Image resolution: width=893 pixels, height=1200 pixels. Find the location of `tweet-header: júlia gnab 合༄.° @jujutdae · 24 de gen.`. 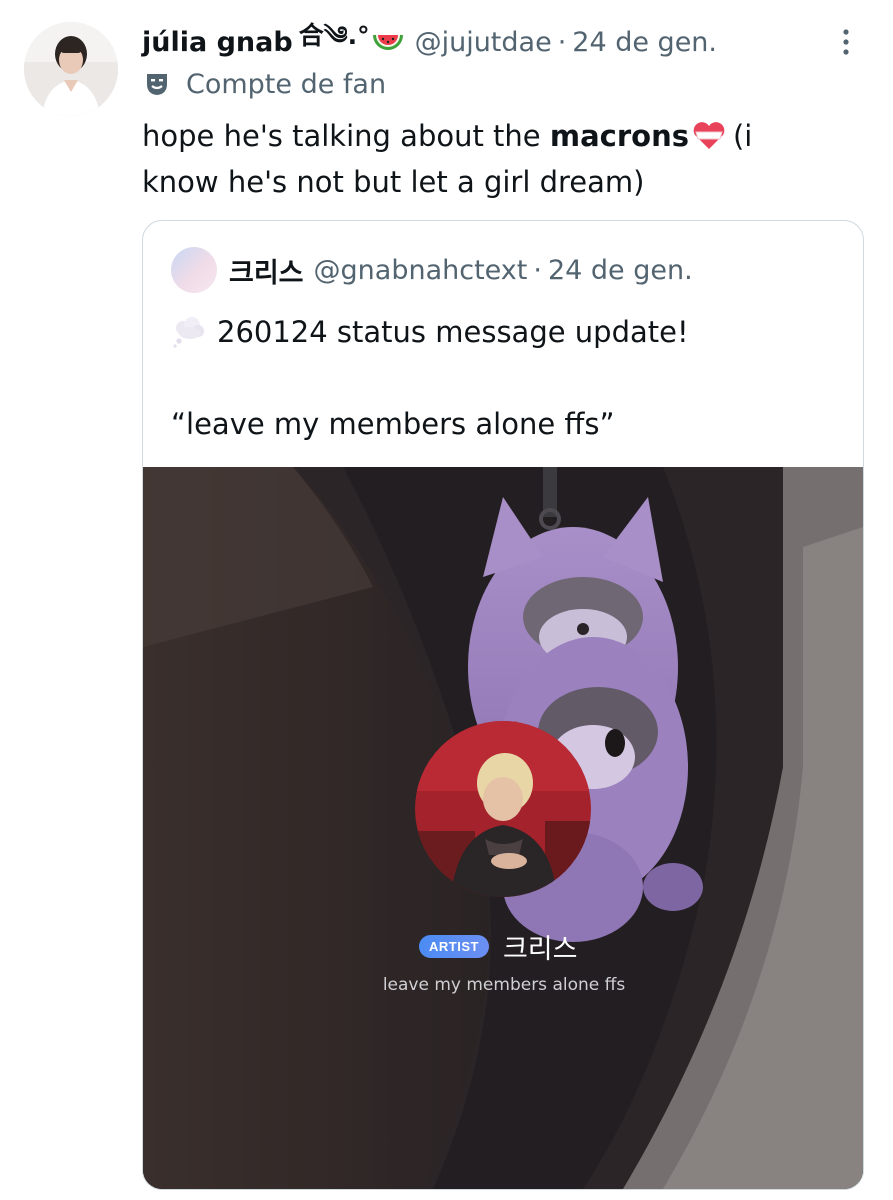

tweet-header: júlia gnab 合༄.° @jujutdae · 24 de gen. is located at coordinates (429, 41).